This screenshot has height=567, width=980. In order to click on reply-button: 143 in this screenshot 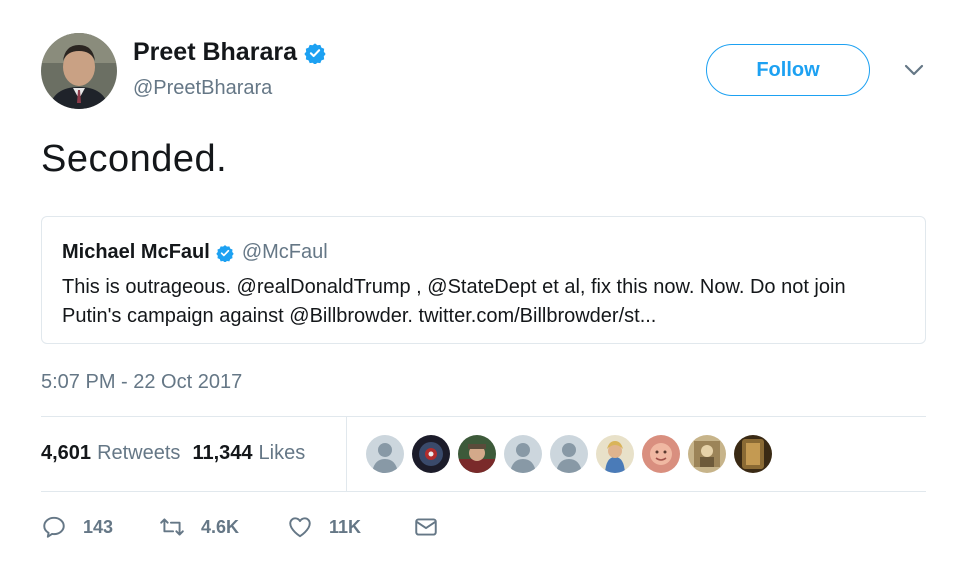, I will do `click(100, 527)`.